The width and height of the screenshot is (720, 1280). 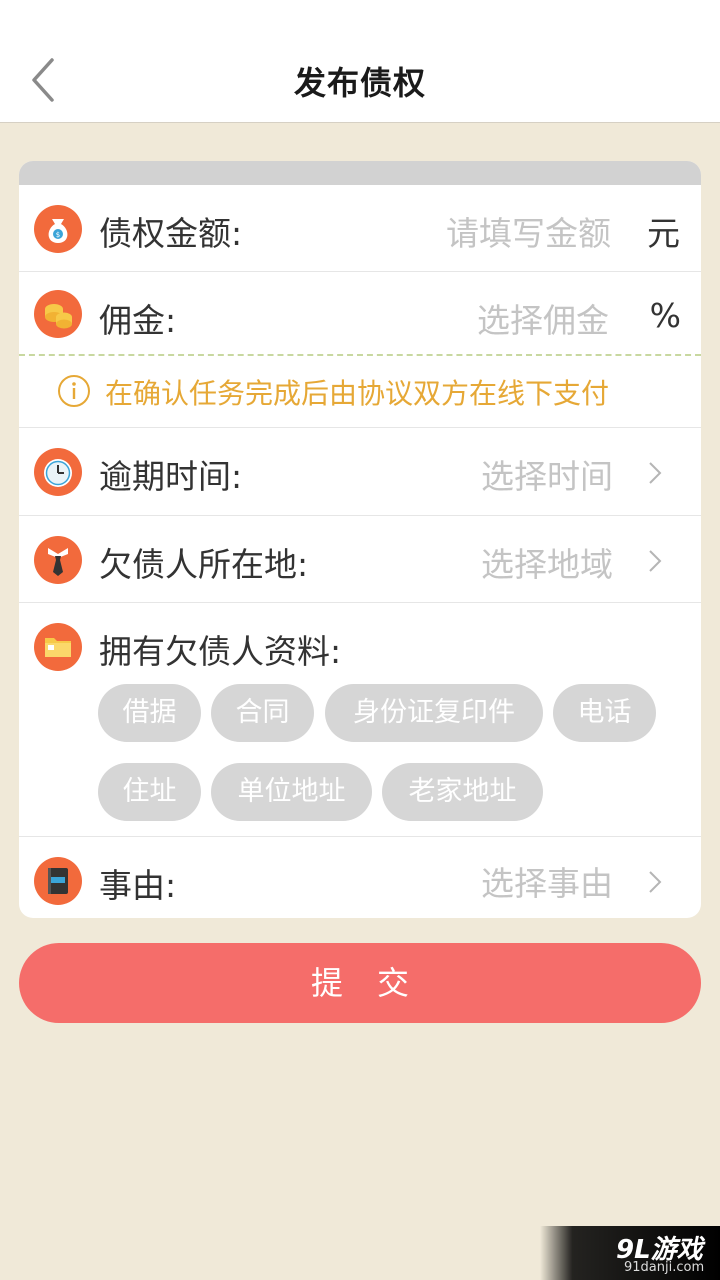 What do you see at coordinates (74, 391) in the screenshot?
I see `info-icon` at bounding box center [74, 391].